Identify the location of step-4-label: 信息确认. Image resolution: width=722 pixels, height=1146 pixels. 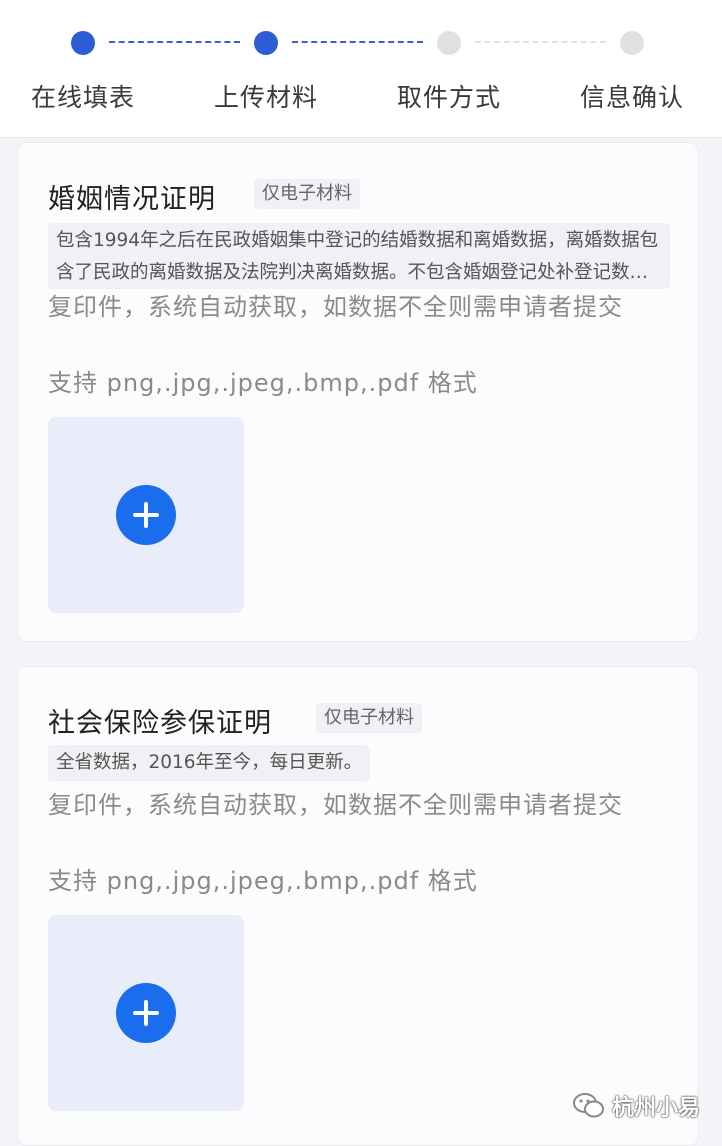
(631, 97).